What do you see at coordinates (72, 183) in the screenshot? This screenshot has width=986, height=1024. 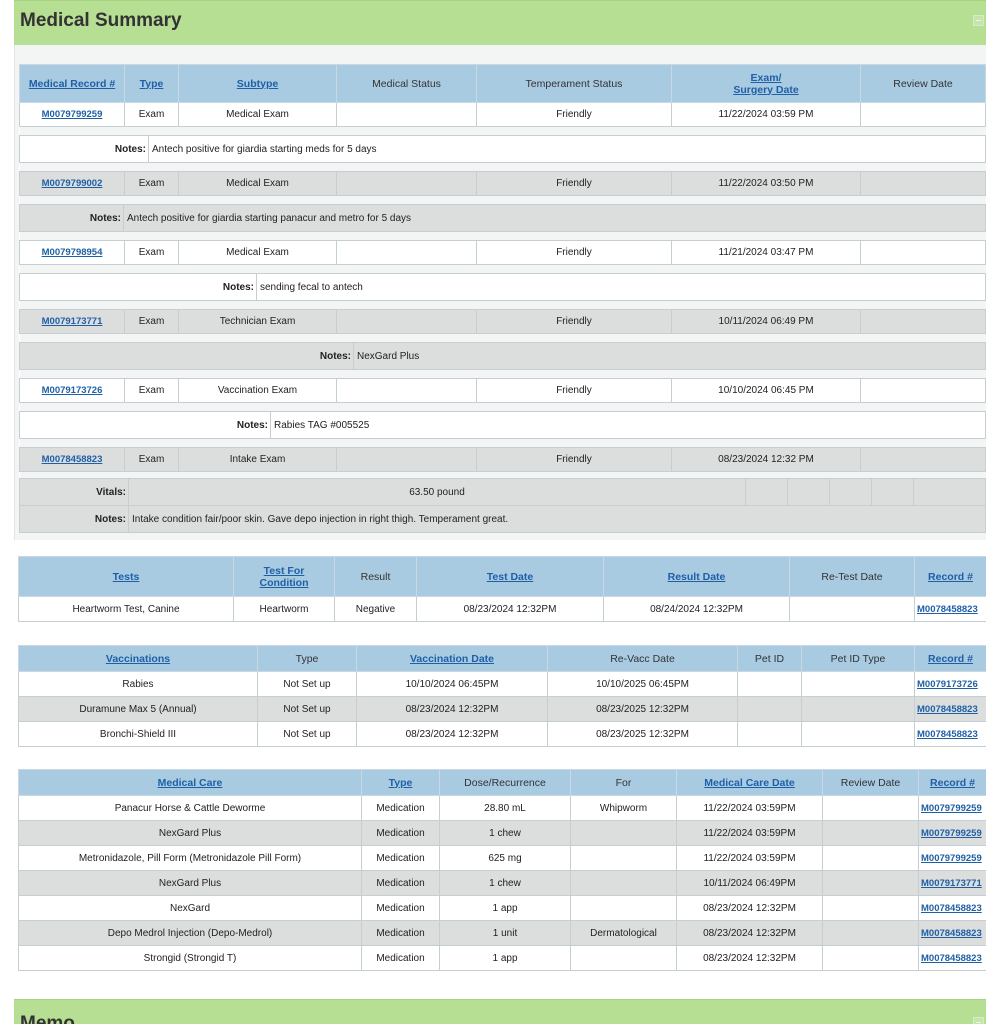 I see `record-link: M0079799002` at bounding box center [72, 183].